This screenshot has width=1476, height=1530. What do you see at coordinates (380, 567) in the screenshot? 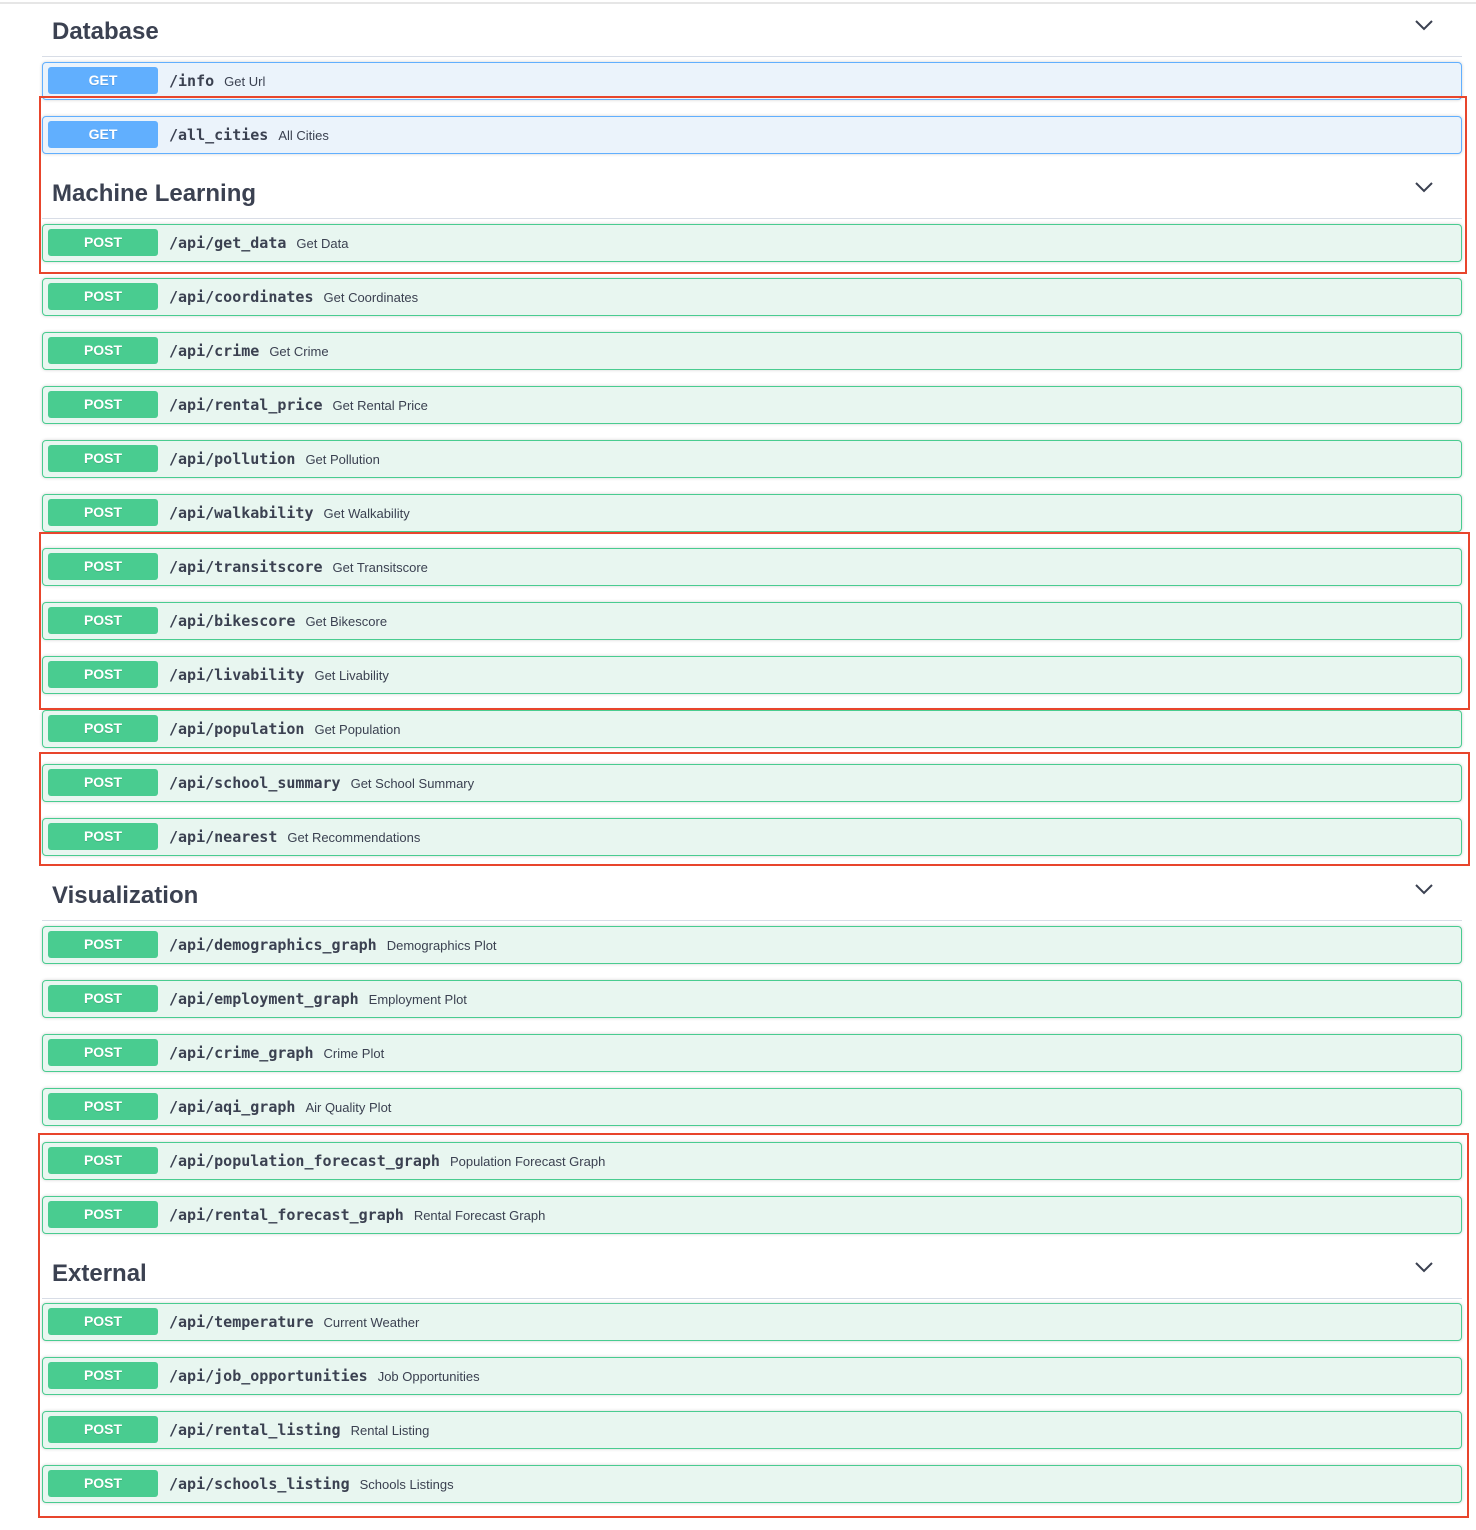
I see `operation-summary: Get Transitscore` at bounding box center [380, 567].